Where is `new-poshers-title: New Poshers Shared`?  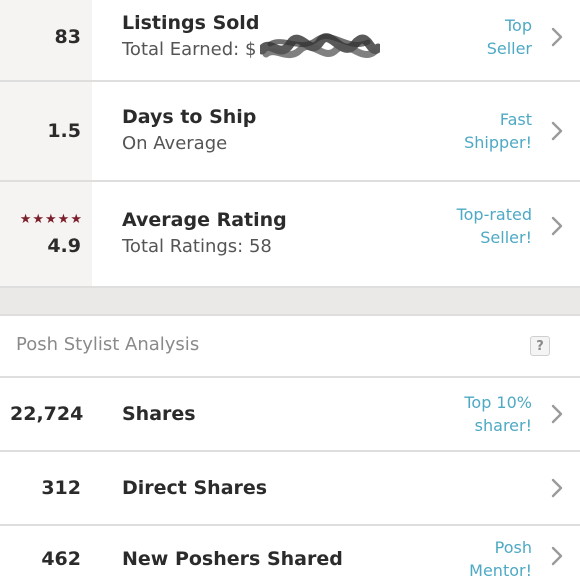
new-poshers-title: New Poshers Shared is located at coordinates (232, 559).